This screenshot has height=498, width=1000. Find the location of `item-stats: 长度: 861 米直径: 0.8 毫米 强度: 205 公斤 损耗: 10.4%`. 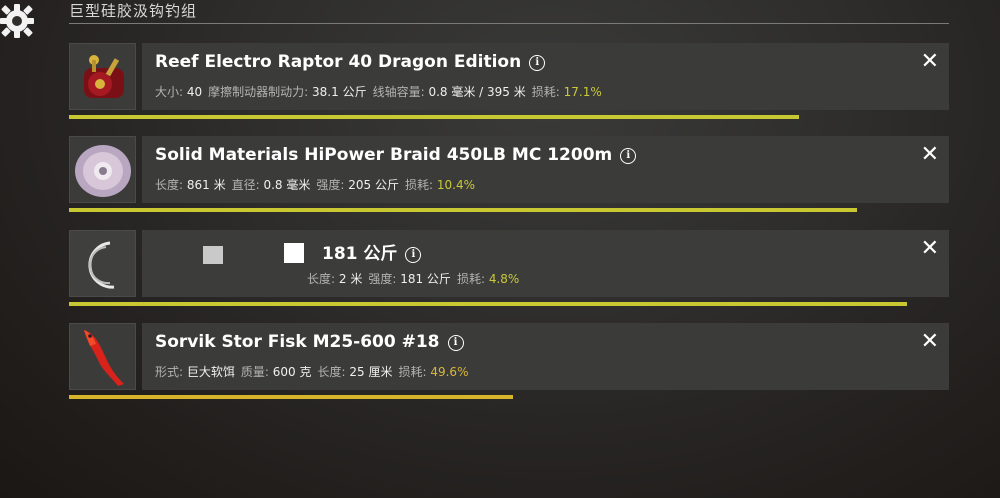

item-stats: 长度: 861 米直径: 0.8 毫米 强度: 205 公斤 损耗: 10.4% is located at coordinates (315, 185).